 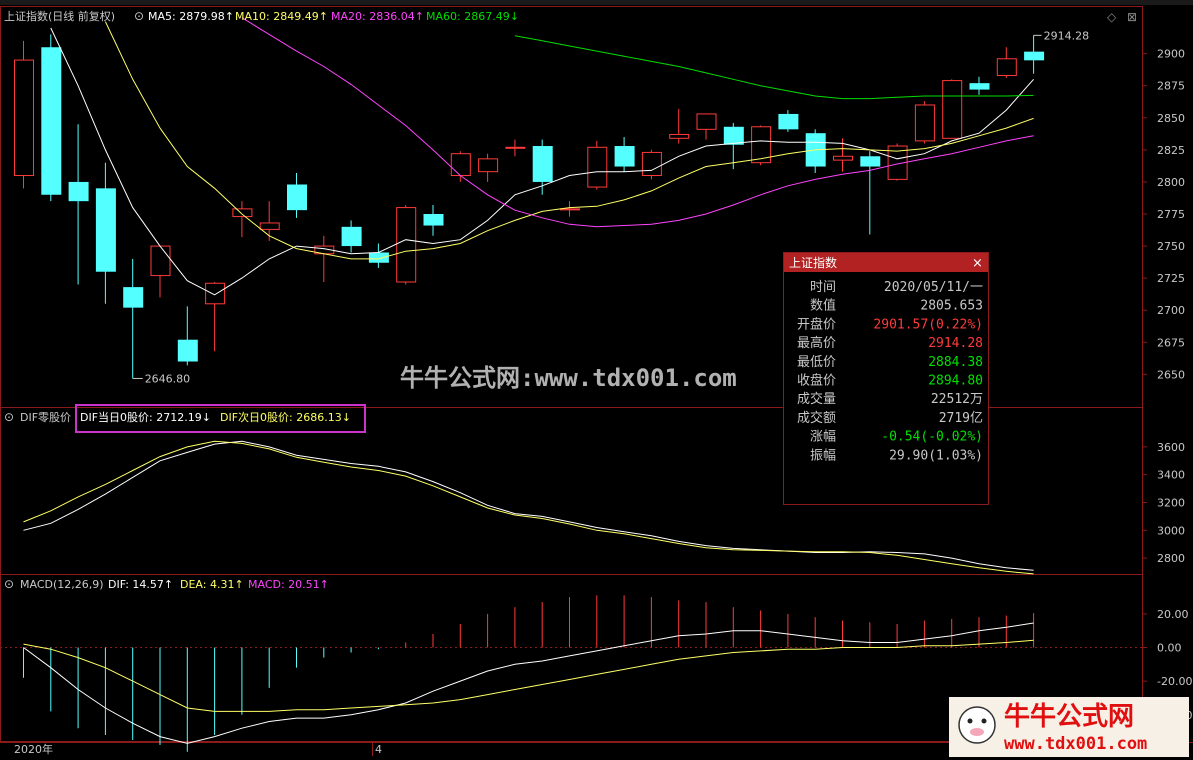 I want to click on y-tick-label: 3600, so click(x=1171, y=447).